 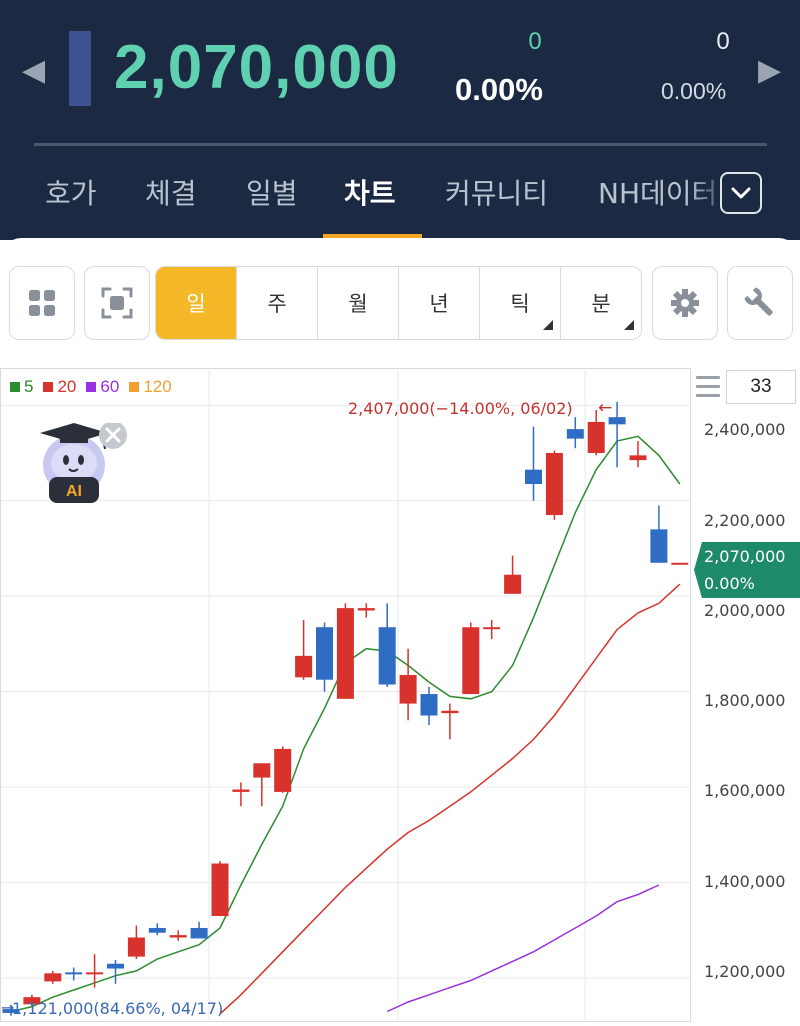 I want to click on current-price: 2,070,000, so click(x=256, y=67).